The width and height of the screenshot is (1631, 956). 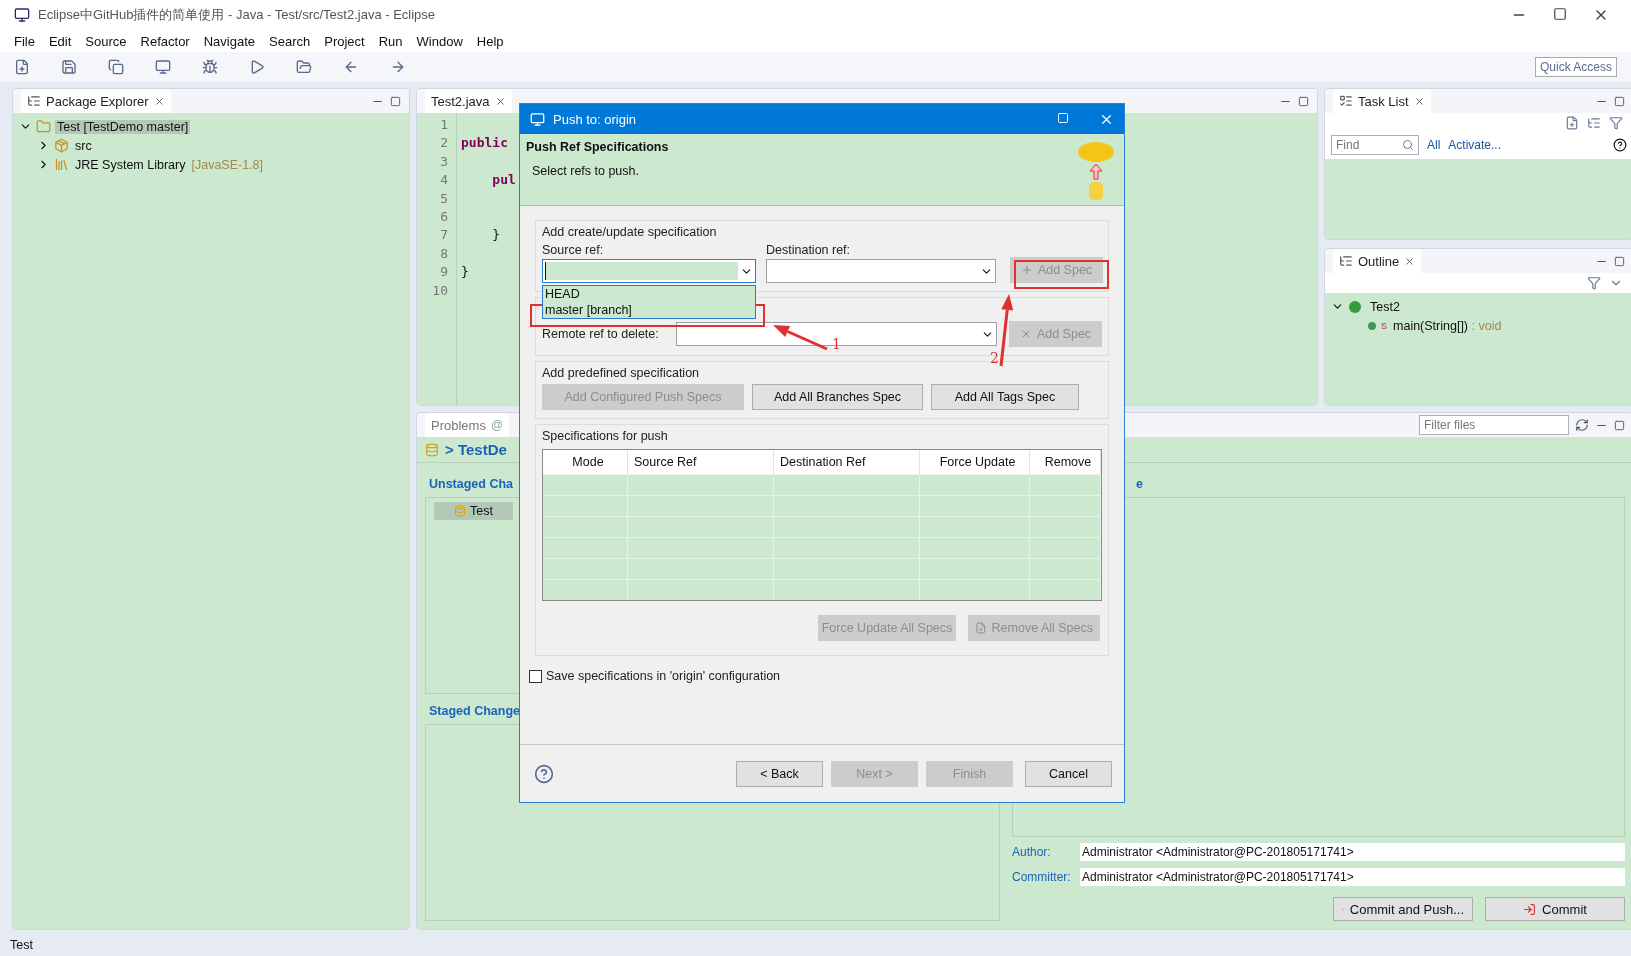 I want to click on code-text: }, so click(x=465, y=272).